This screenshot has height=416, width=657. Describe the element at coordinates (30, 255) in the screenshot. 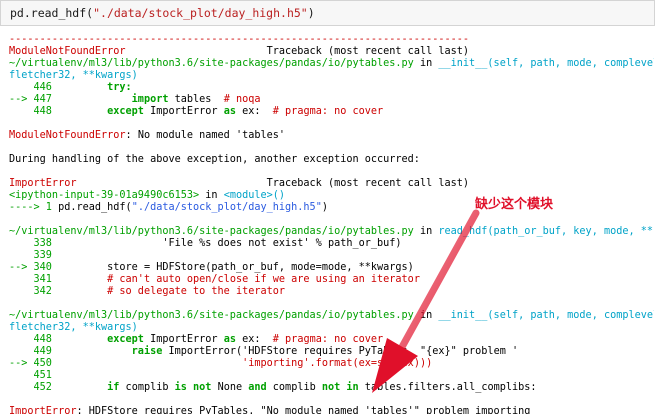

I see `code-line-339: 339` at that location.